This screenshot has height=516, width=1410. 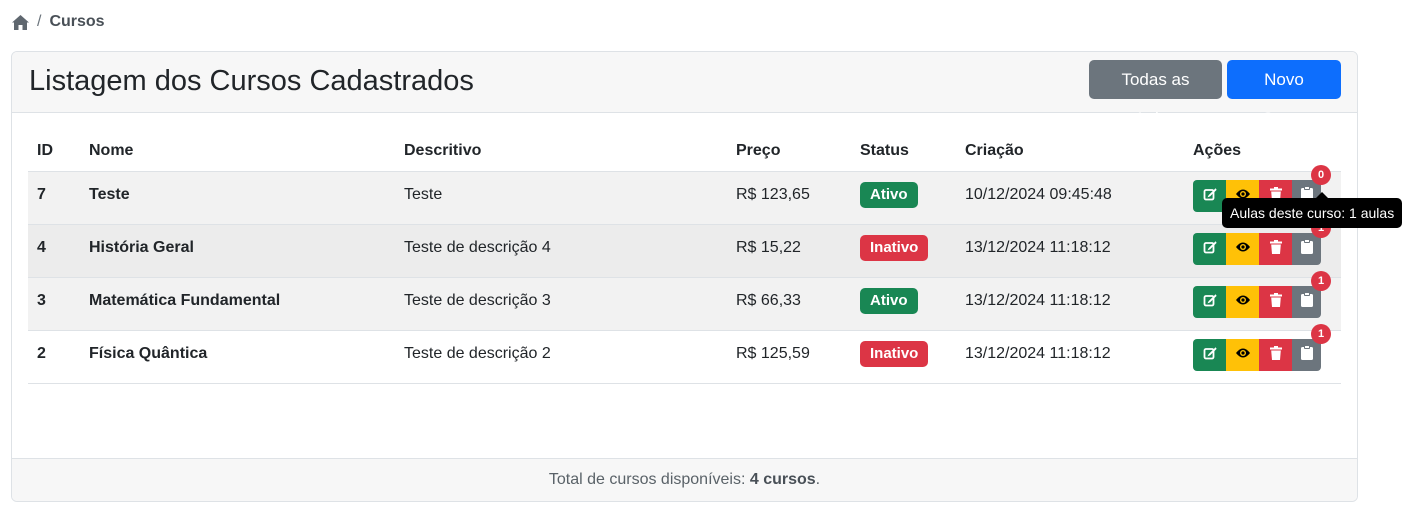 What do you see at coordinates (111, 150) in the screenshot?
I see `column-header-name: Nome` at bounding box center [111, 150].